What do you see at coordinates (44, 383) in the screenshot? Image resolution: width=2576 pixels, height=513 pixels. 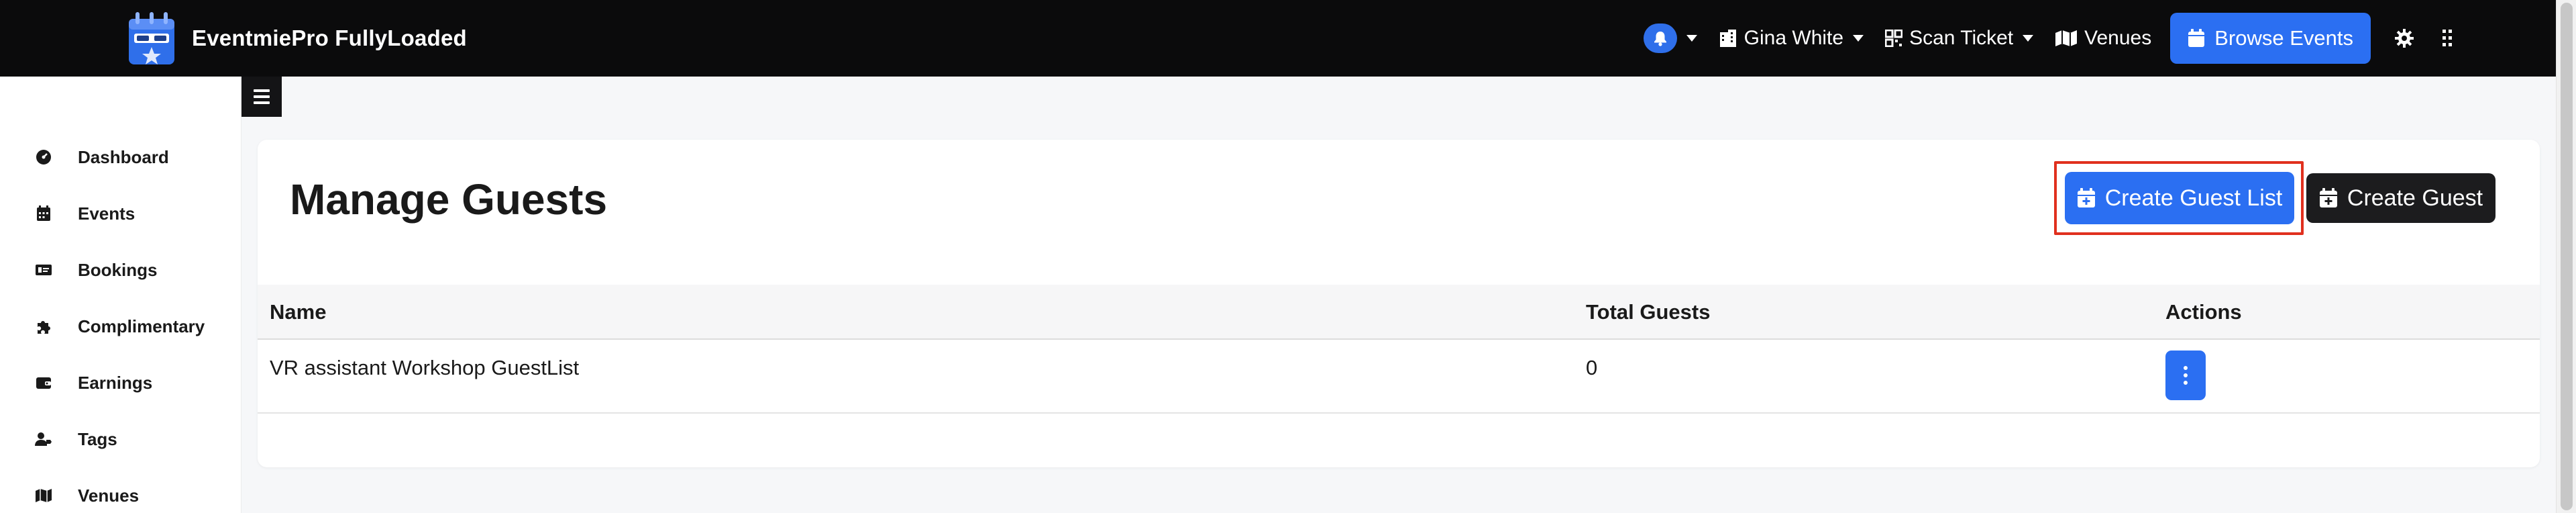 I see `wallet-icon` at bounding box center [44, 383].